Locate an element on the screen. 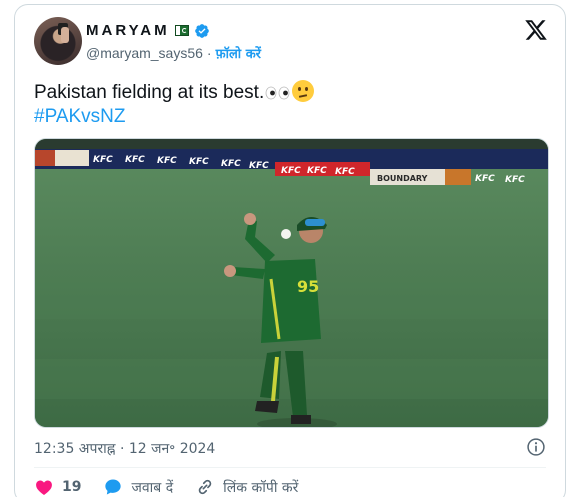  x-logo-icon is located at coordinates (536, 30).